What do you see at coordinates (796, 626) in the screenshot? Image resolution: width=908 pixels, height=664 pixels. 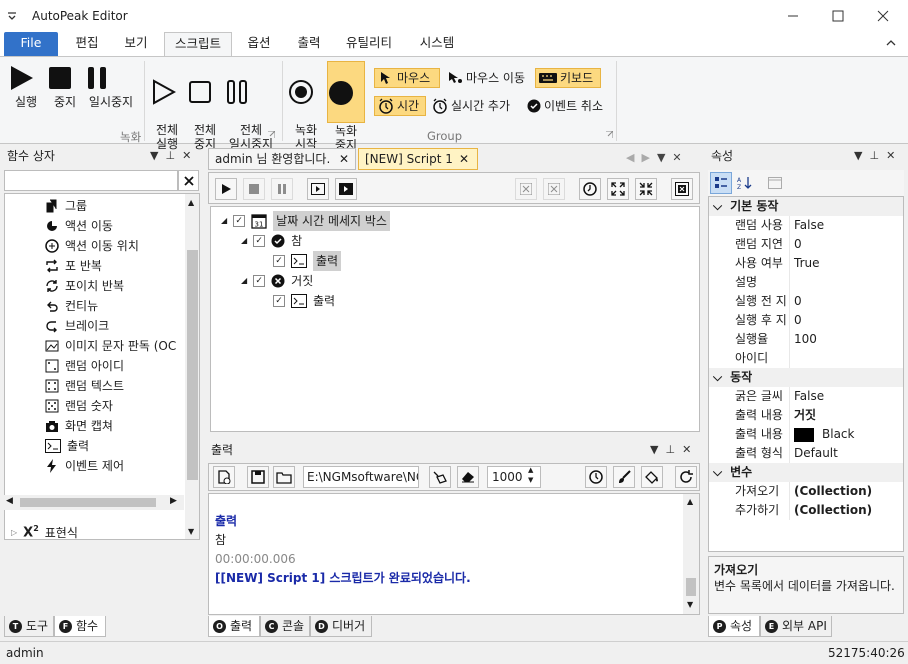 I see `tab-external-api: E 외부 API` at bounding box center [796, 626].